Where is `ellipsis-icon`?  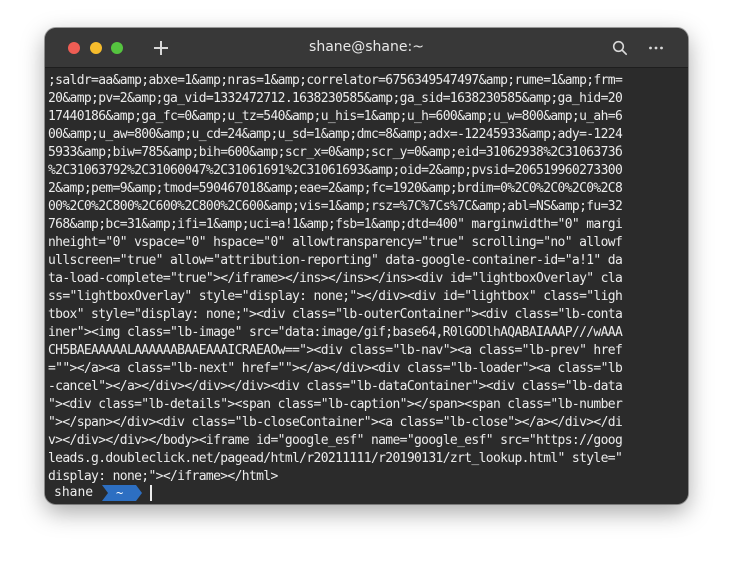 ellipsis-icon is located at coordinates (656, 48).